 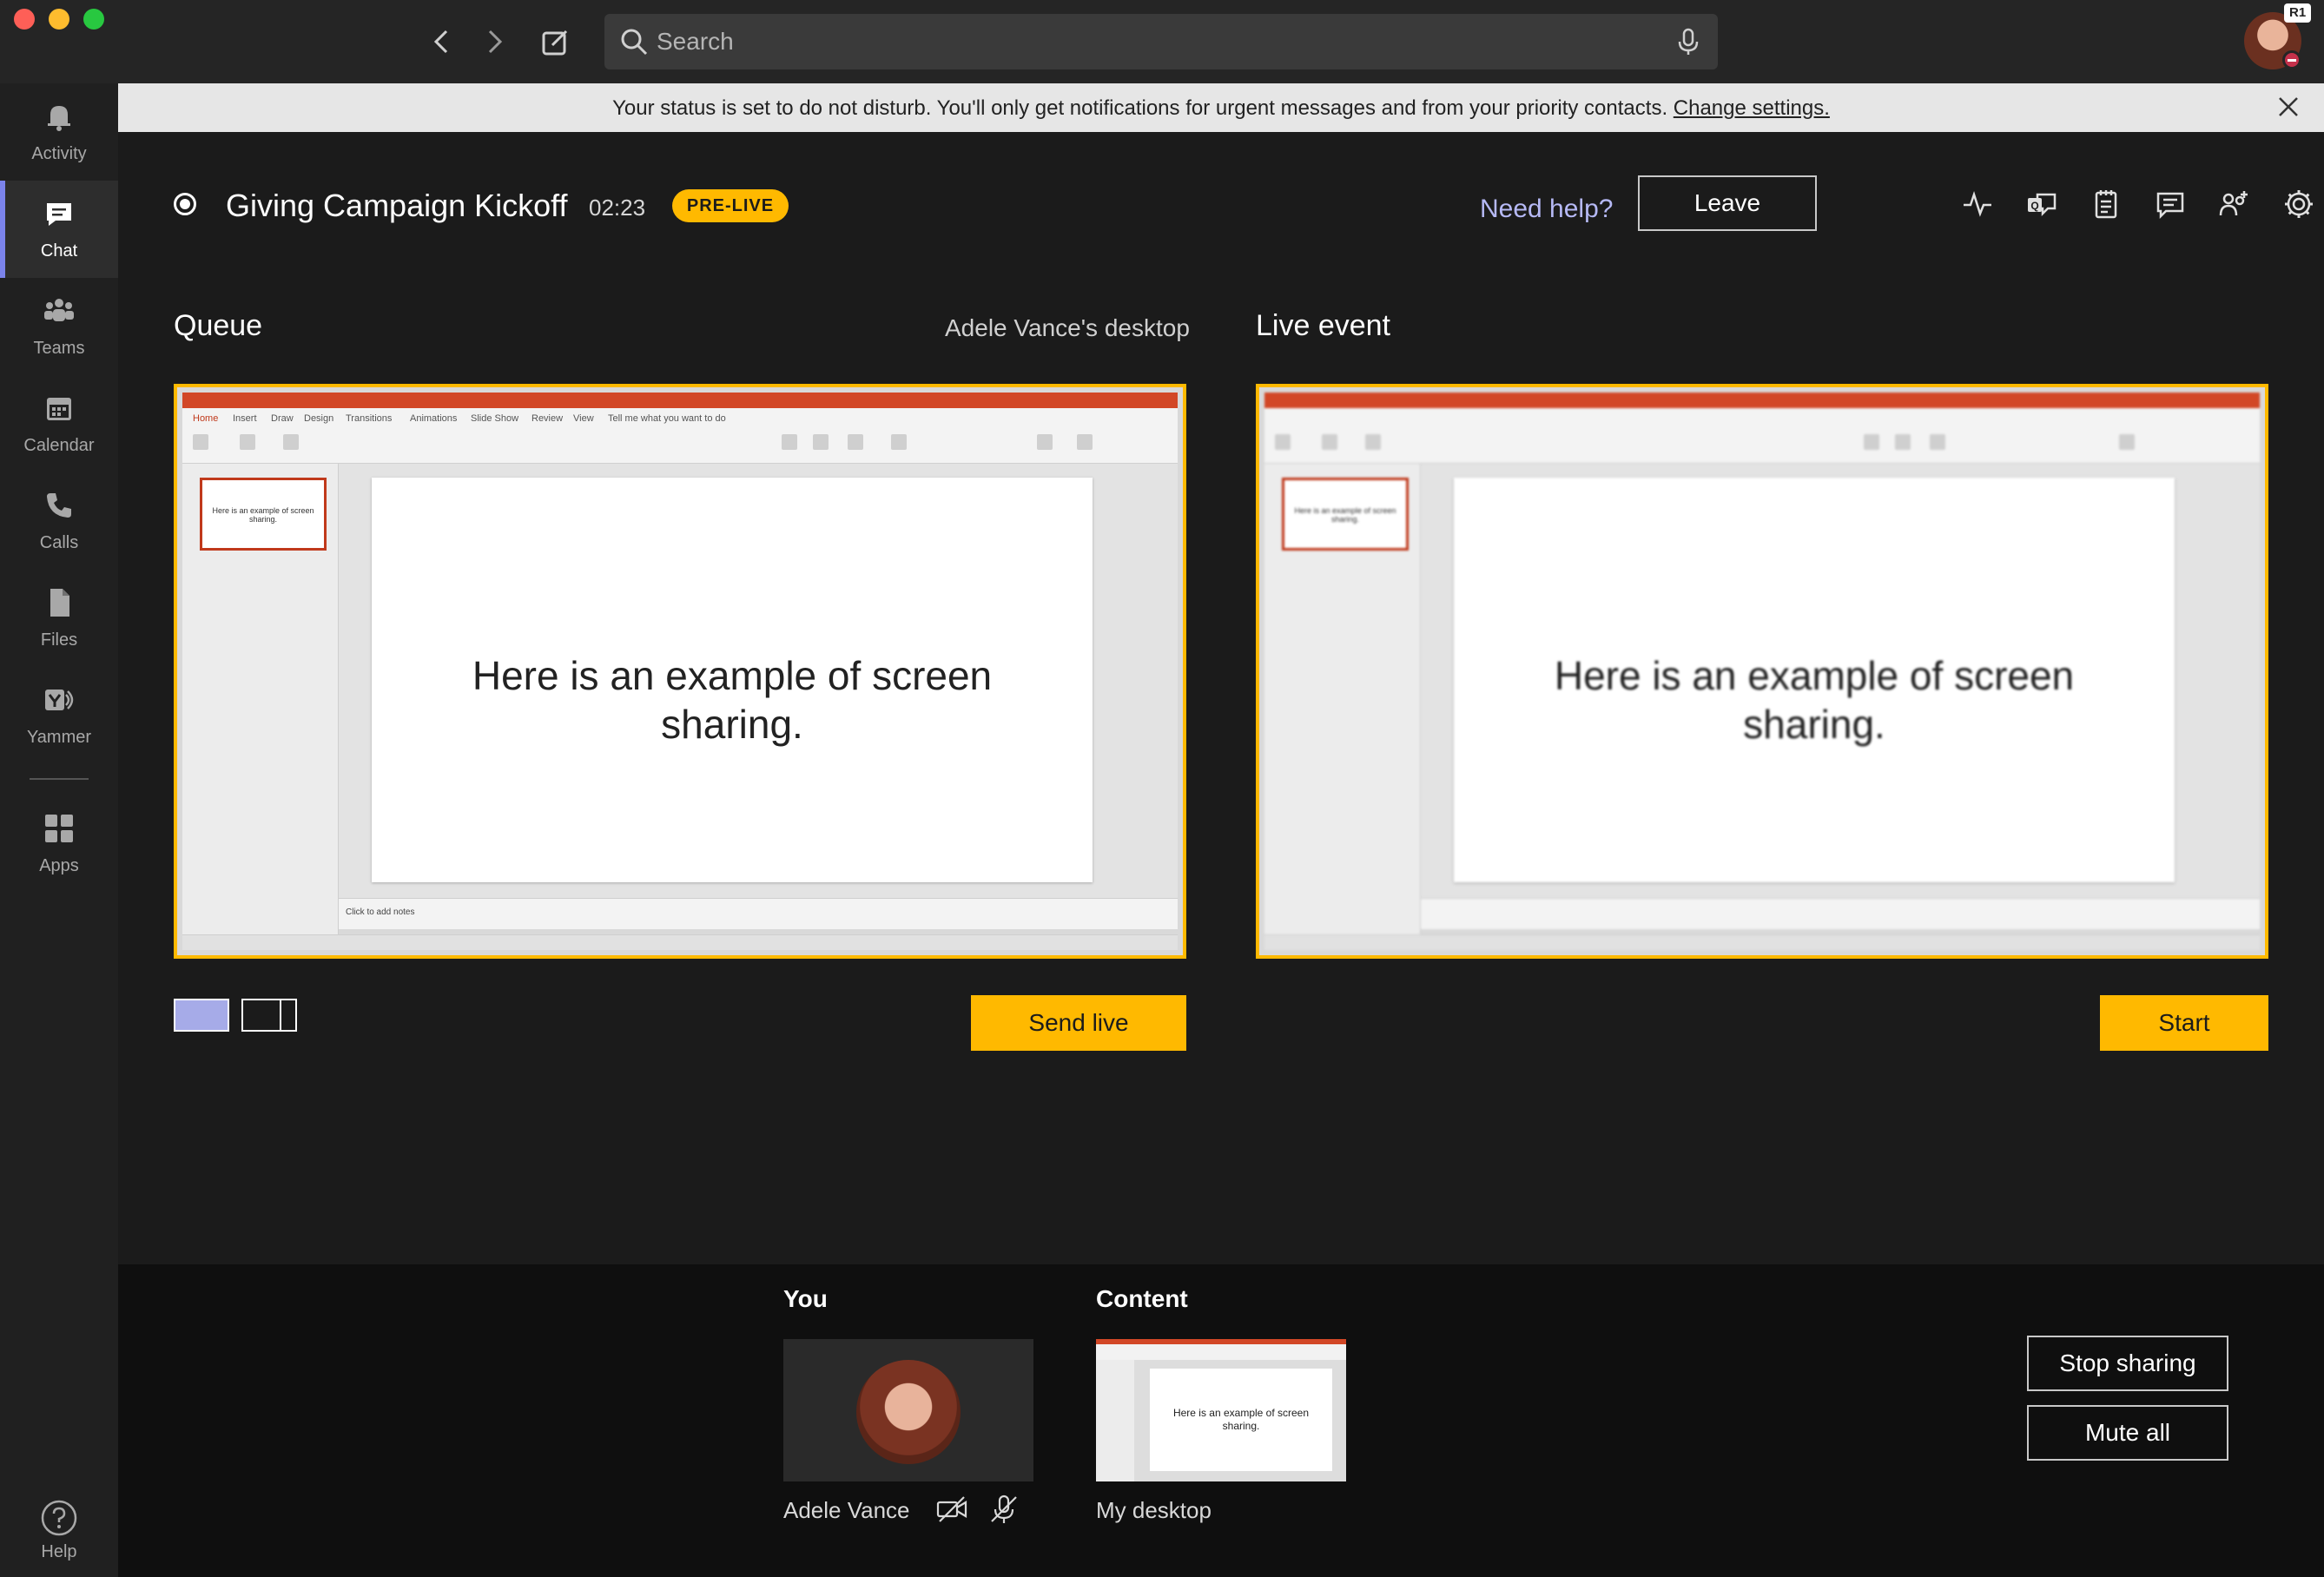 What do you see at coordinates (2298, 204) in the screenshot?
I see `settings-icon` at bounding box center [2298, 204].